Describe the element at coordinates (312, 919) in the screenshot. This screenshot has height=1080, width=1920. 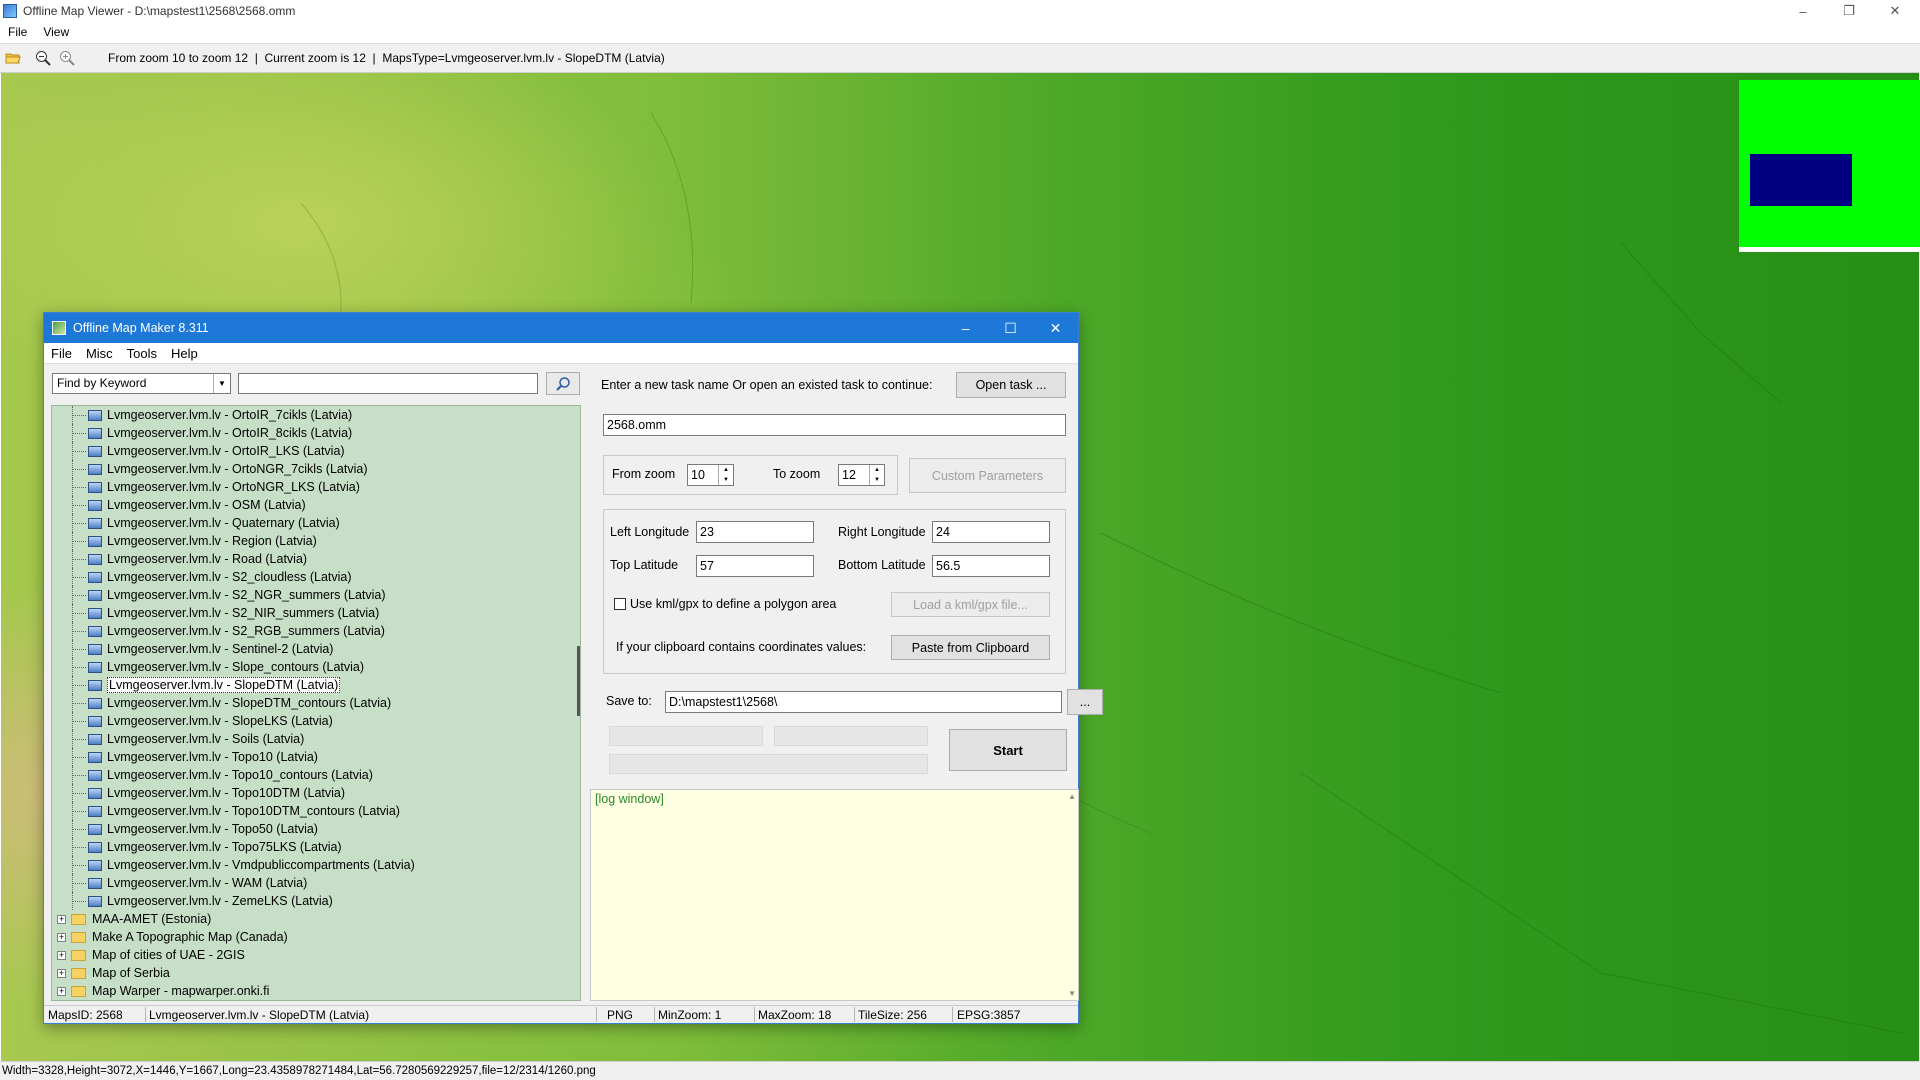
I see `tree-folder: + MAA-AMET (Estonia)` at that location.